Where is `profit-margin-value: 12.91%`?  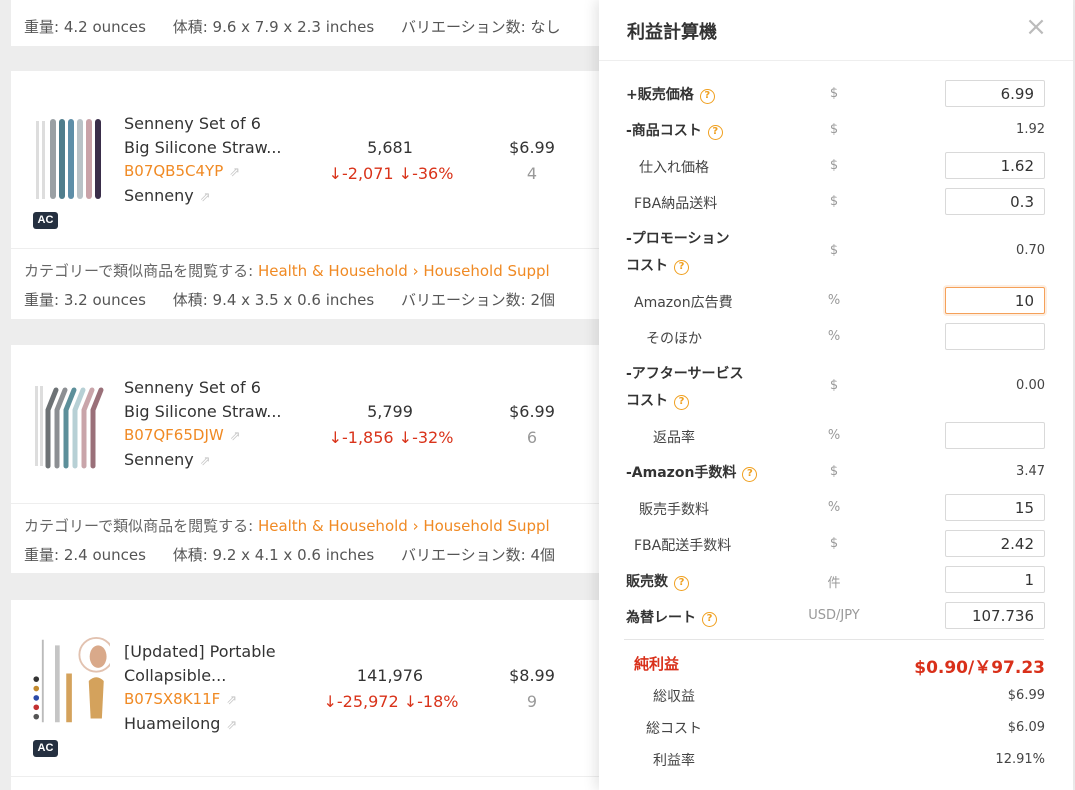 profit-margin-value: 12.91% is located at coordinates (1020, 759).